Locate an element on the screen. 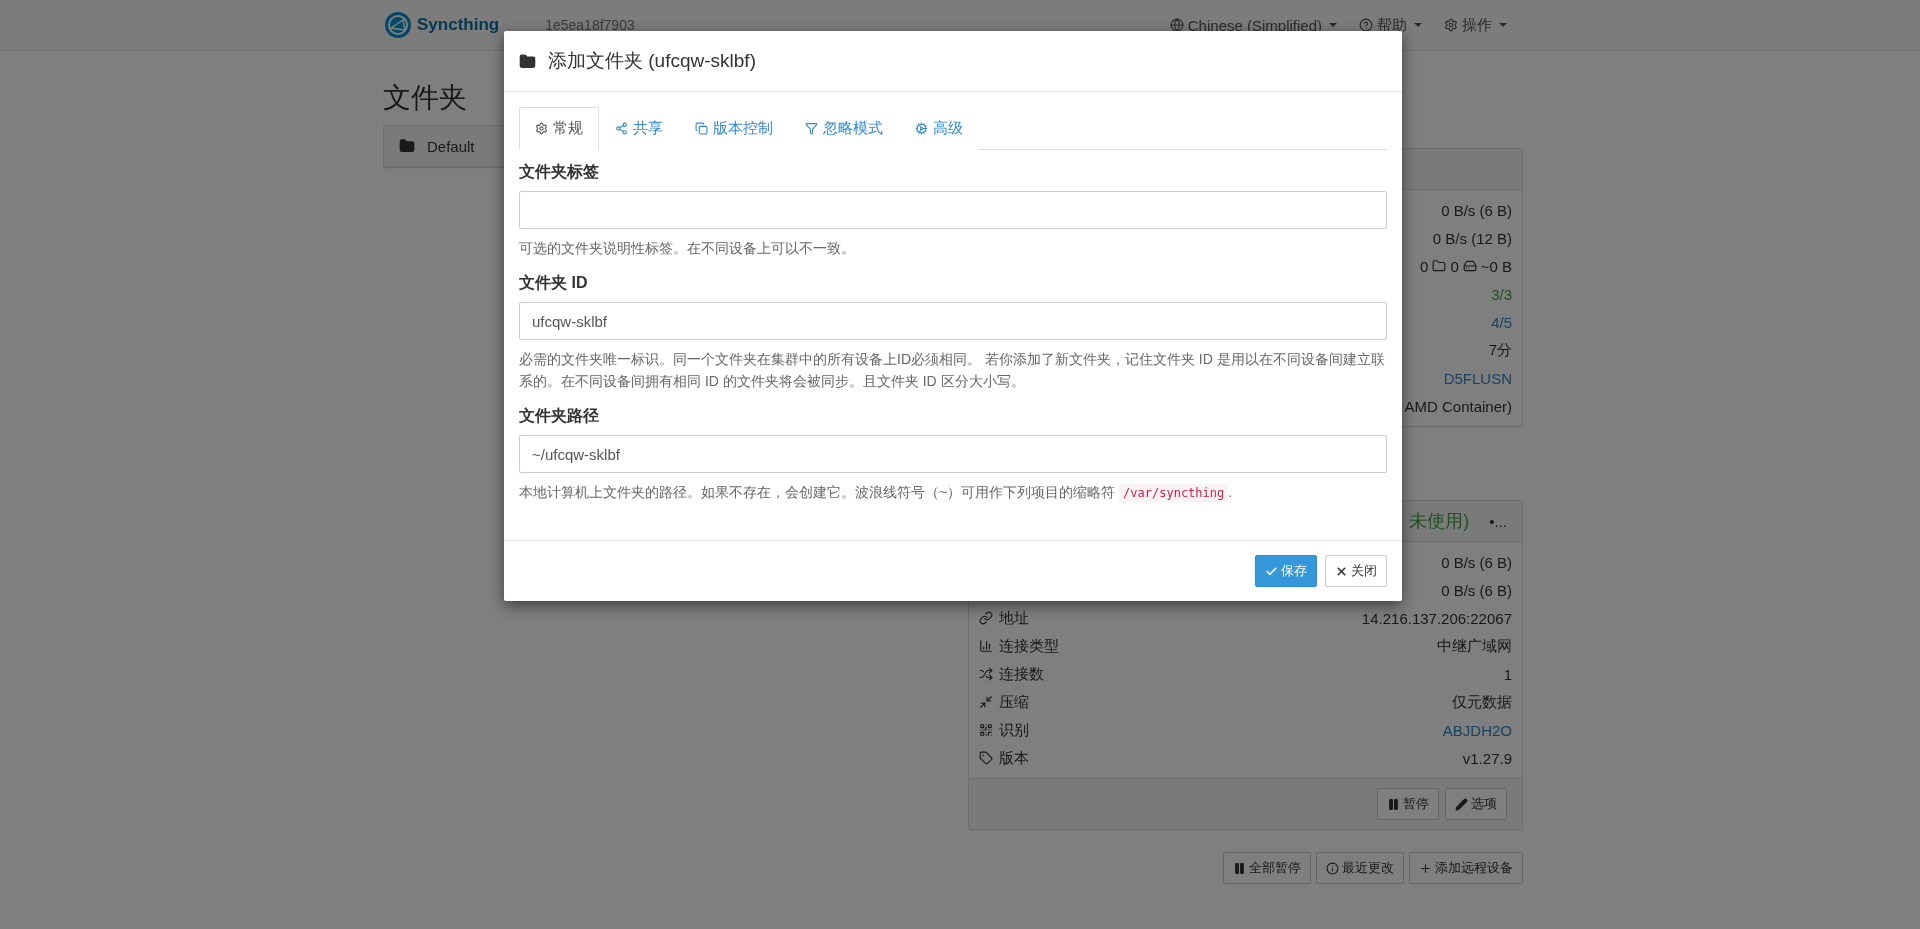 This screenshot has height=929, width=1920. brand-name: Syncthing is located at coordinates (458, 25).